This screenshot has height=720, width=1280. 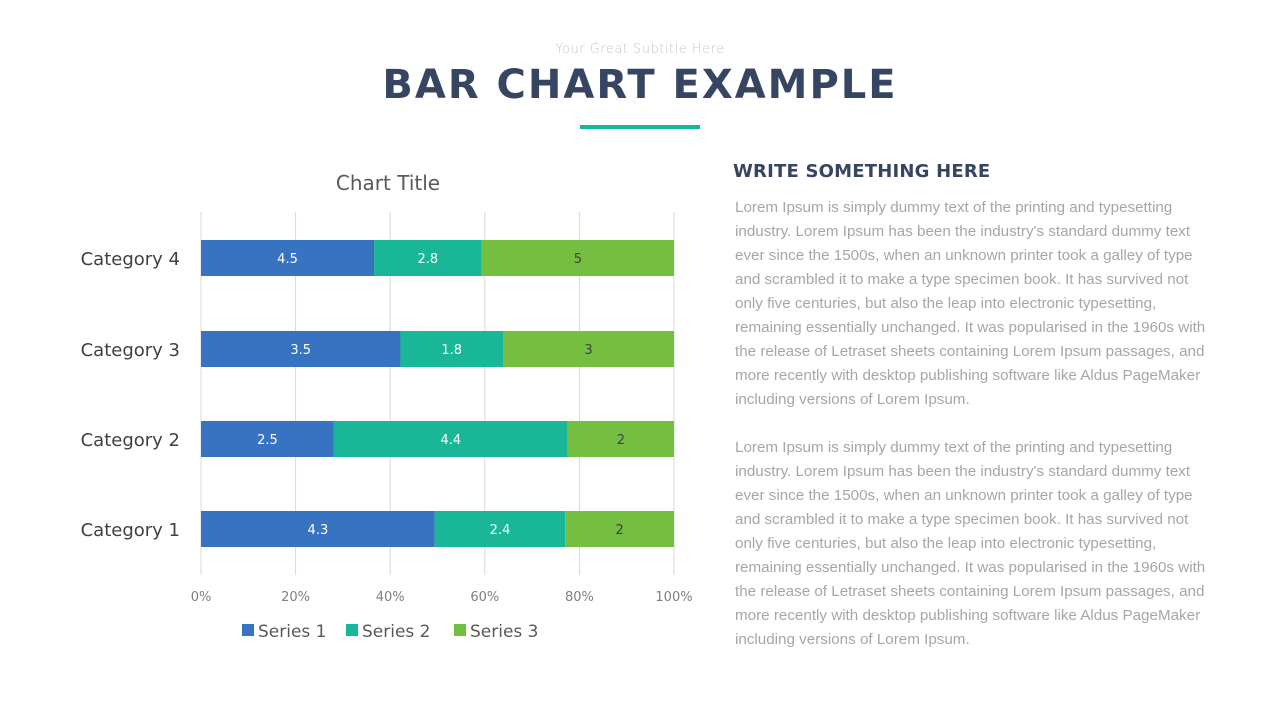 What do you see at coordinates (318, 530) in the screenshot?
I see `data-label: 4.3` at bounding box center [318, 530].